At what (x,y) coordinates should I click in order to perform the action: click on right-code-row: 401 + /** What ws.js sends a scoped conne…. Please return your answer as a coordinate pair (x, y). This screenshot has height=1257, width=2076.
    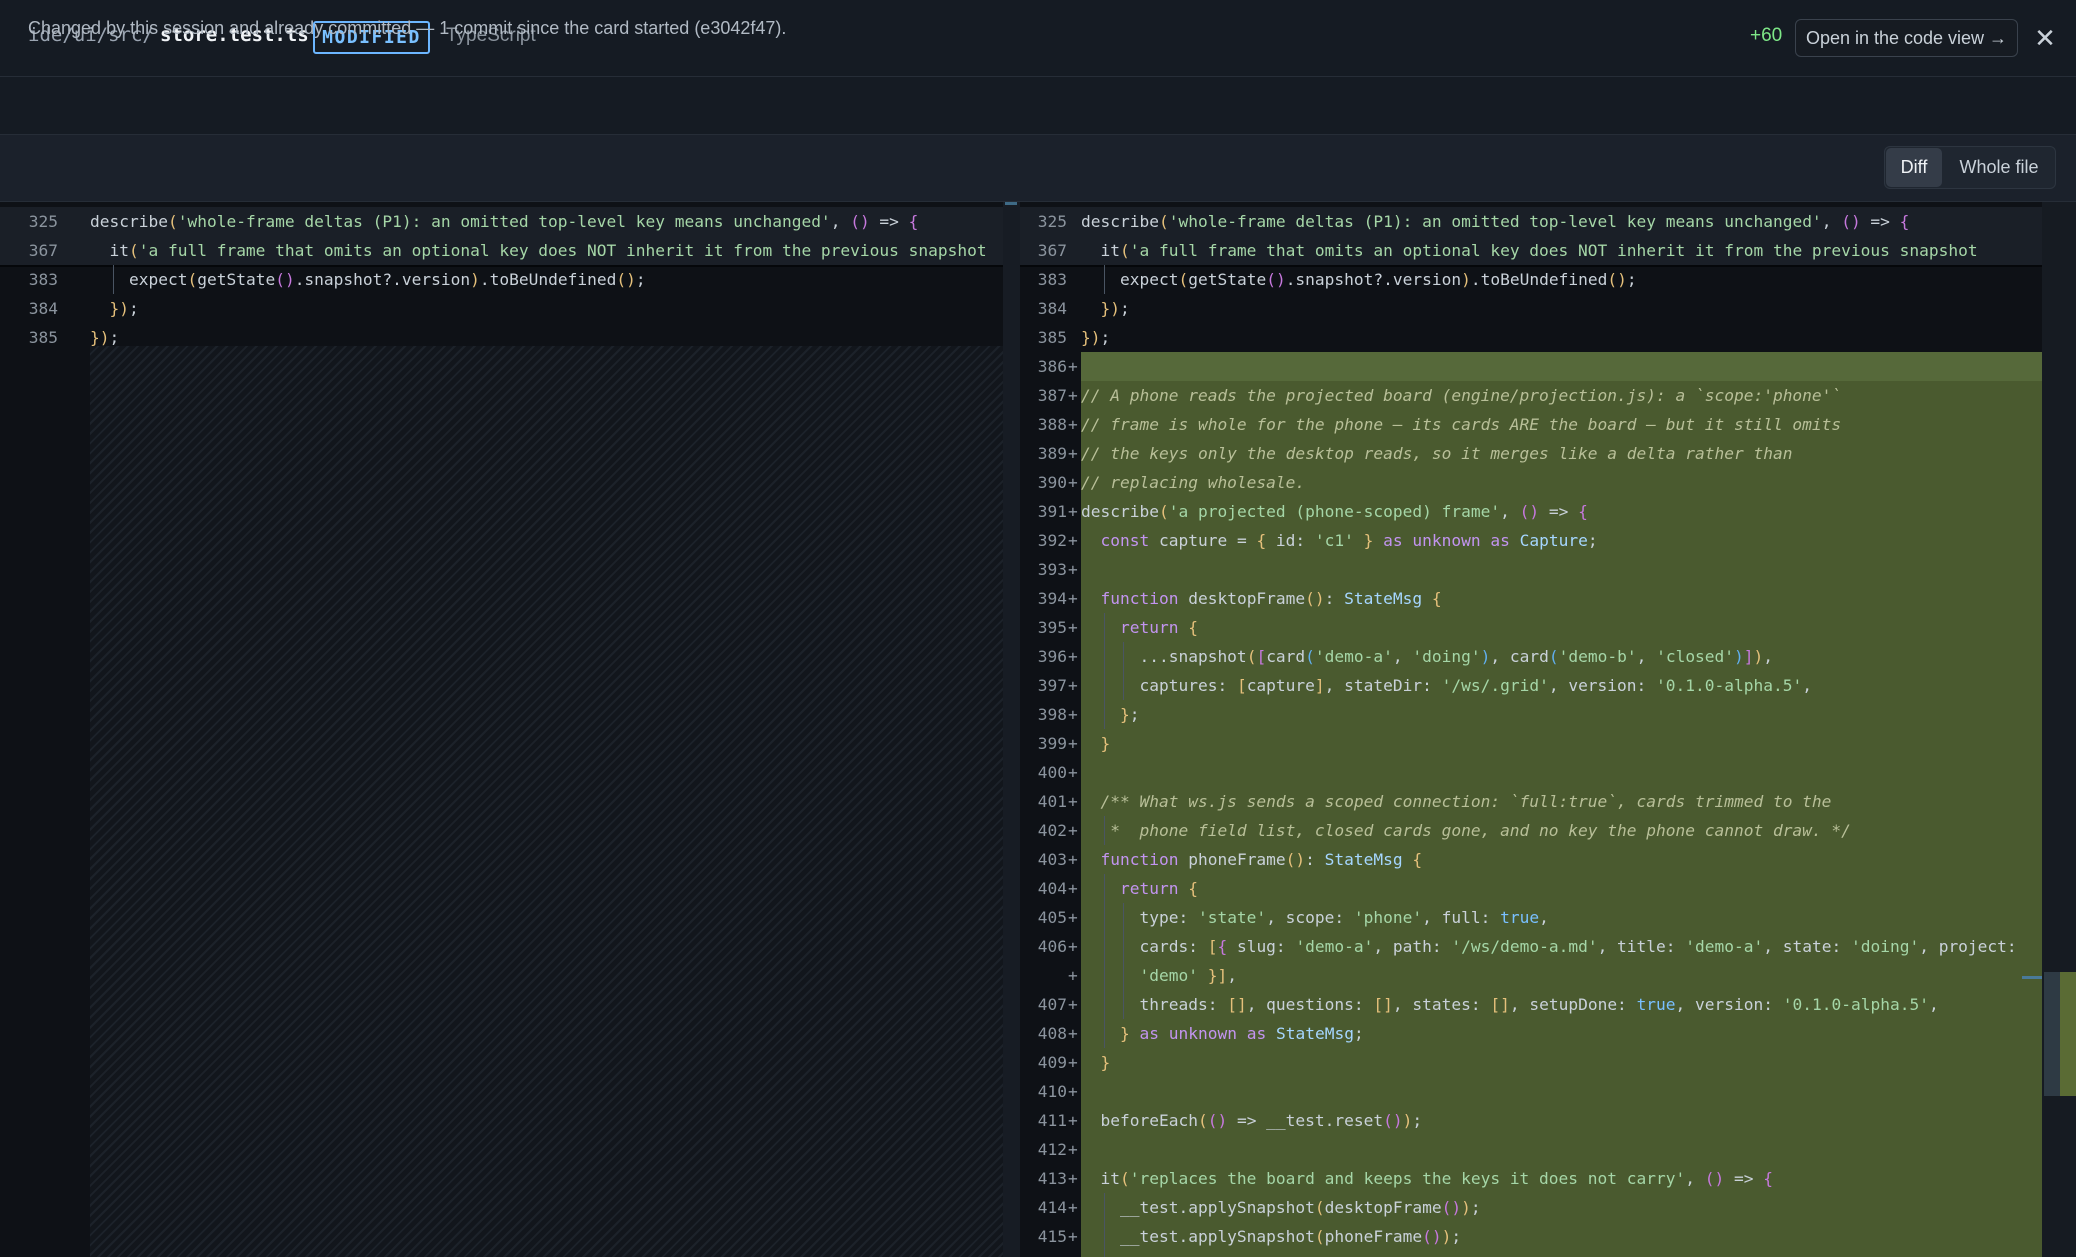
    Looking at the image, I should click on (1531, 801).